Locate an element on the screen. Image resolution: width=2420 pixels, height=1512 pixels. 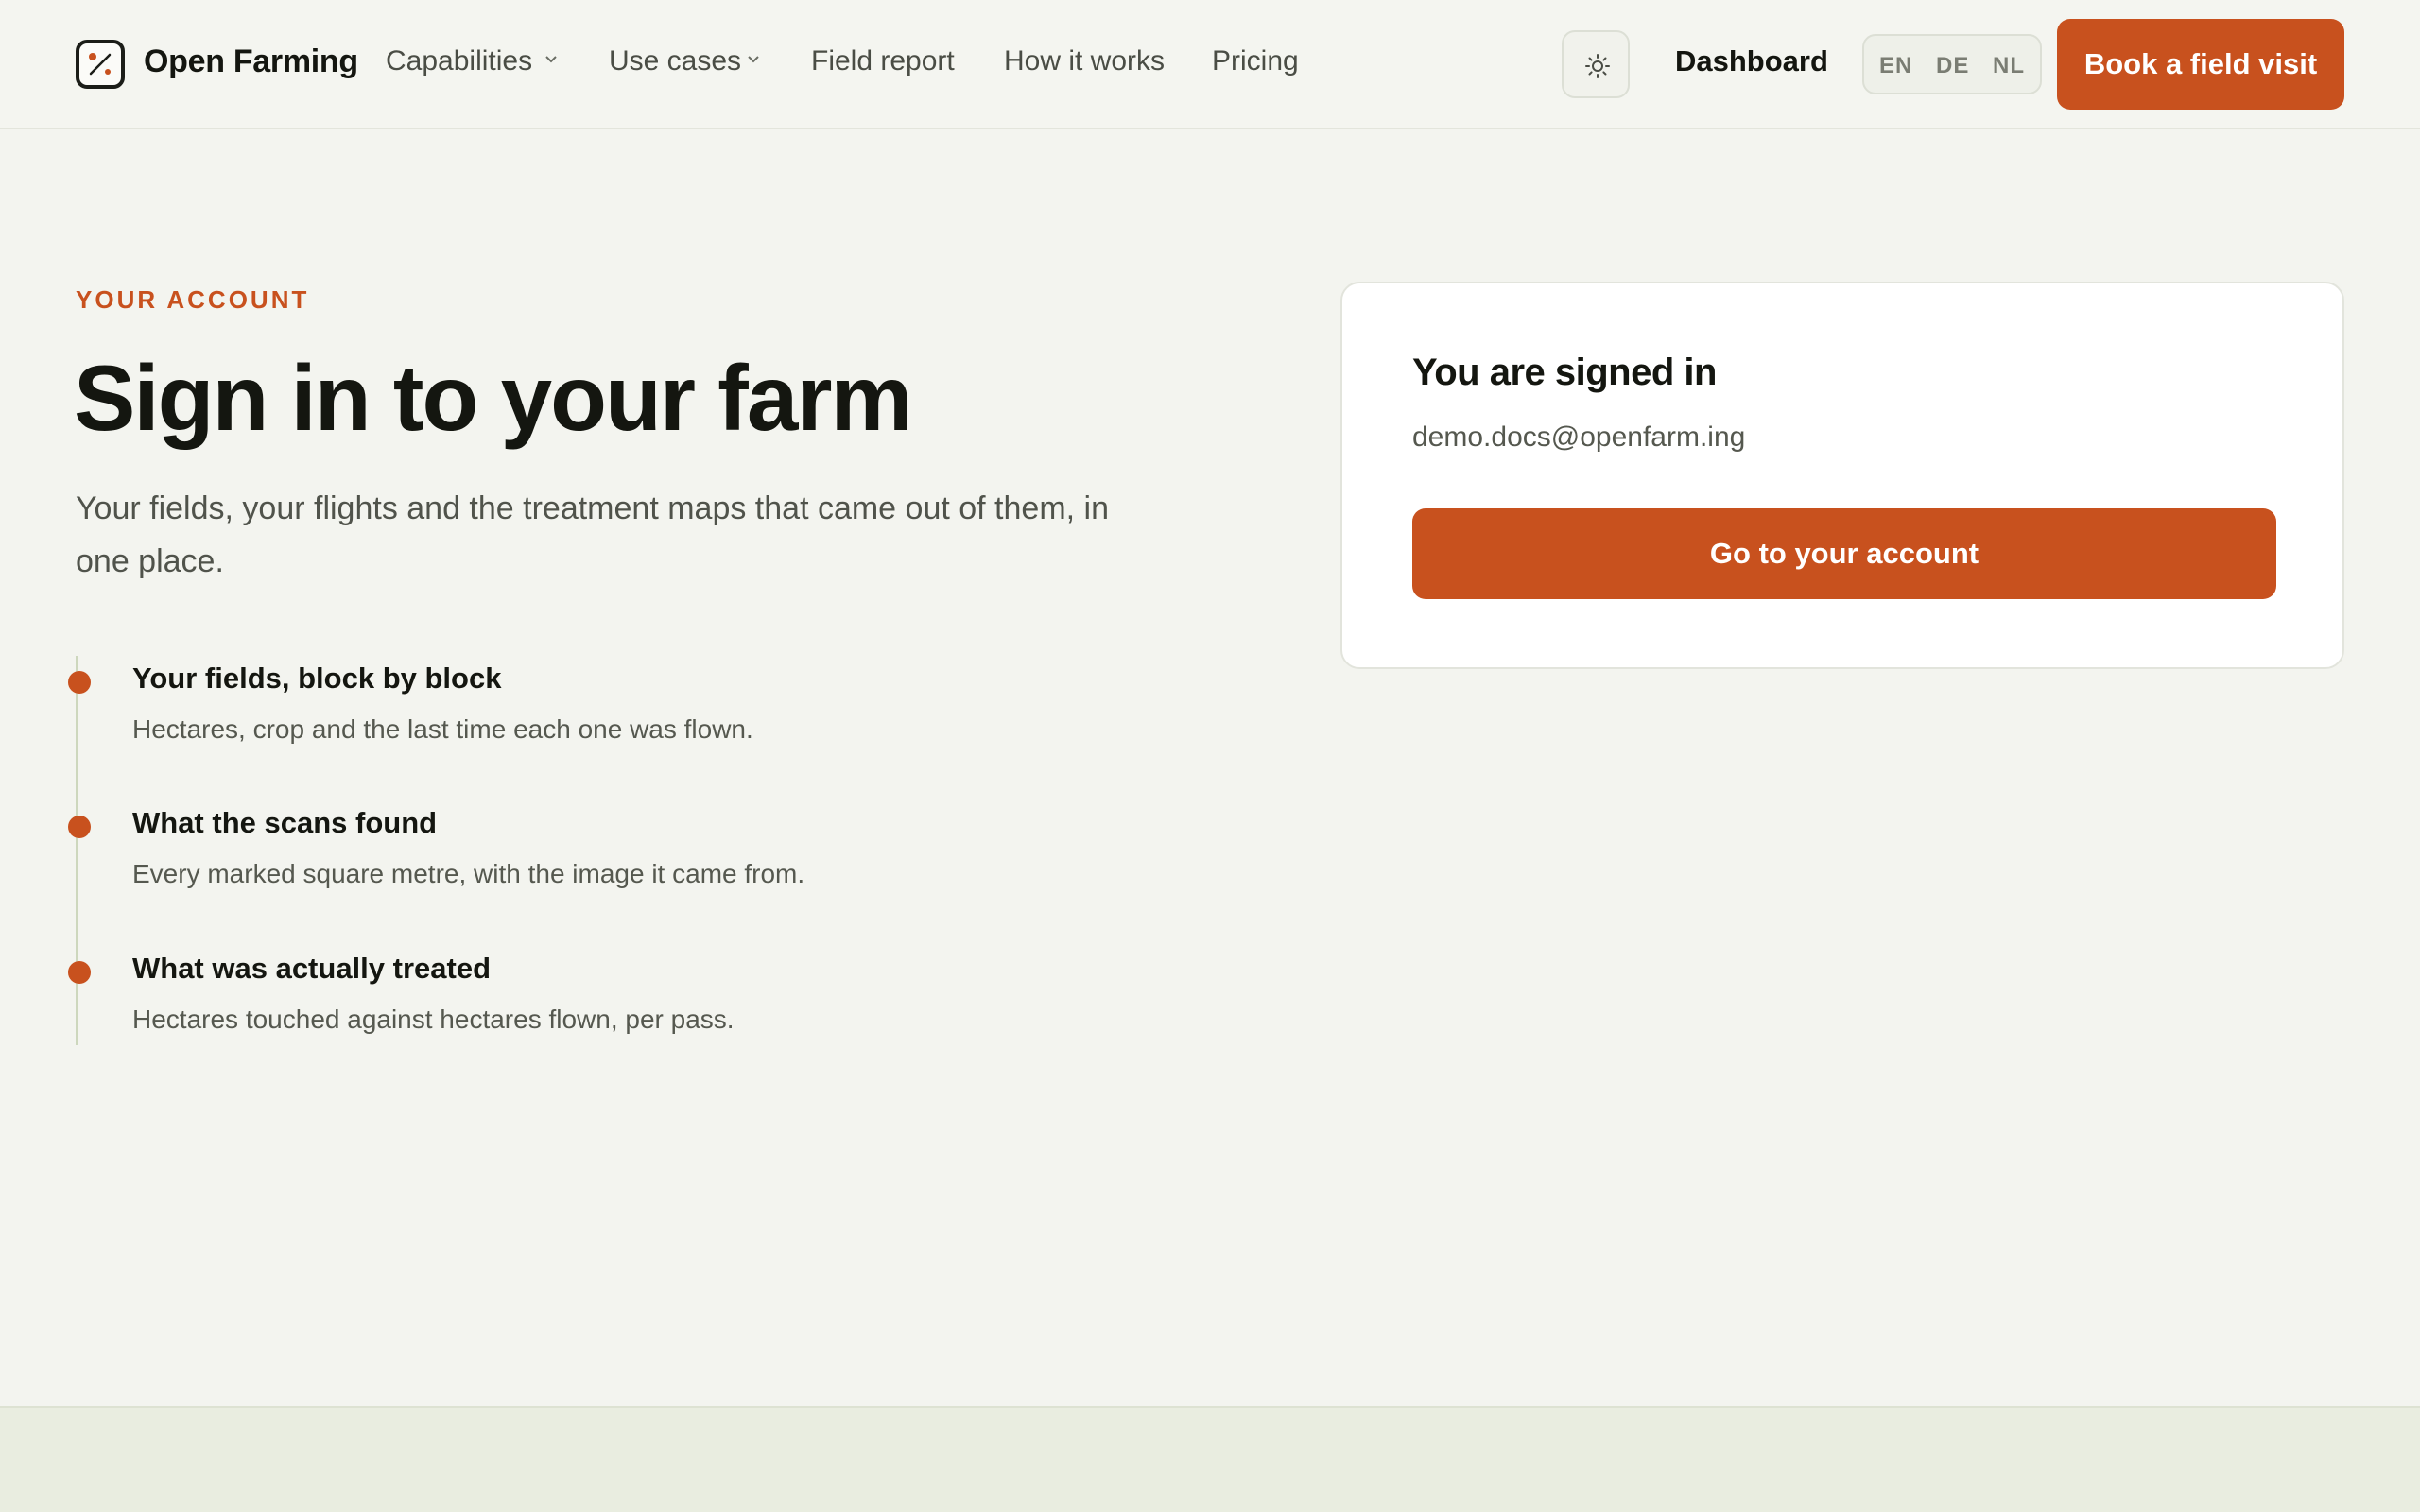
nav-capabilities: Capabilities is located at coordinates (459, 61).